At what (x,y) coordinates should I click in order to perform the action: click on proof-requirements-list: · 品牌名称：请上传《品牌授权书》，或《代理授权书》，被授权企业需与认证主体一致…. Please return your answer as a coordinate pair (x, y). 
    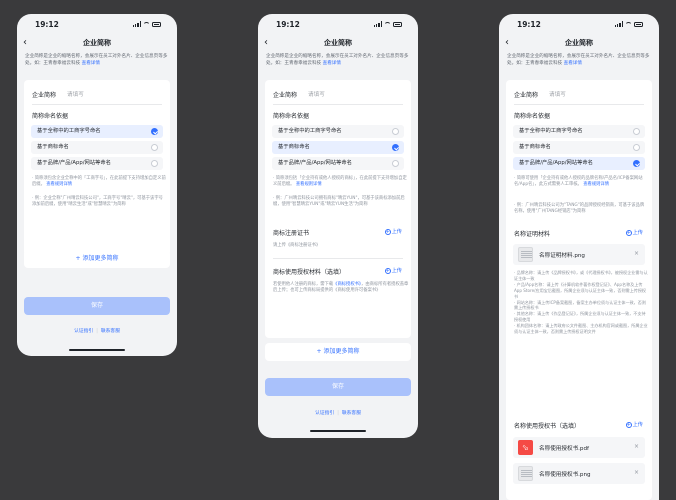
    Looking at the image, I should click on (581, 302).